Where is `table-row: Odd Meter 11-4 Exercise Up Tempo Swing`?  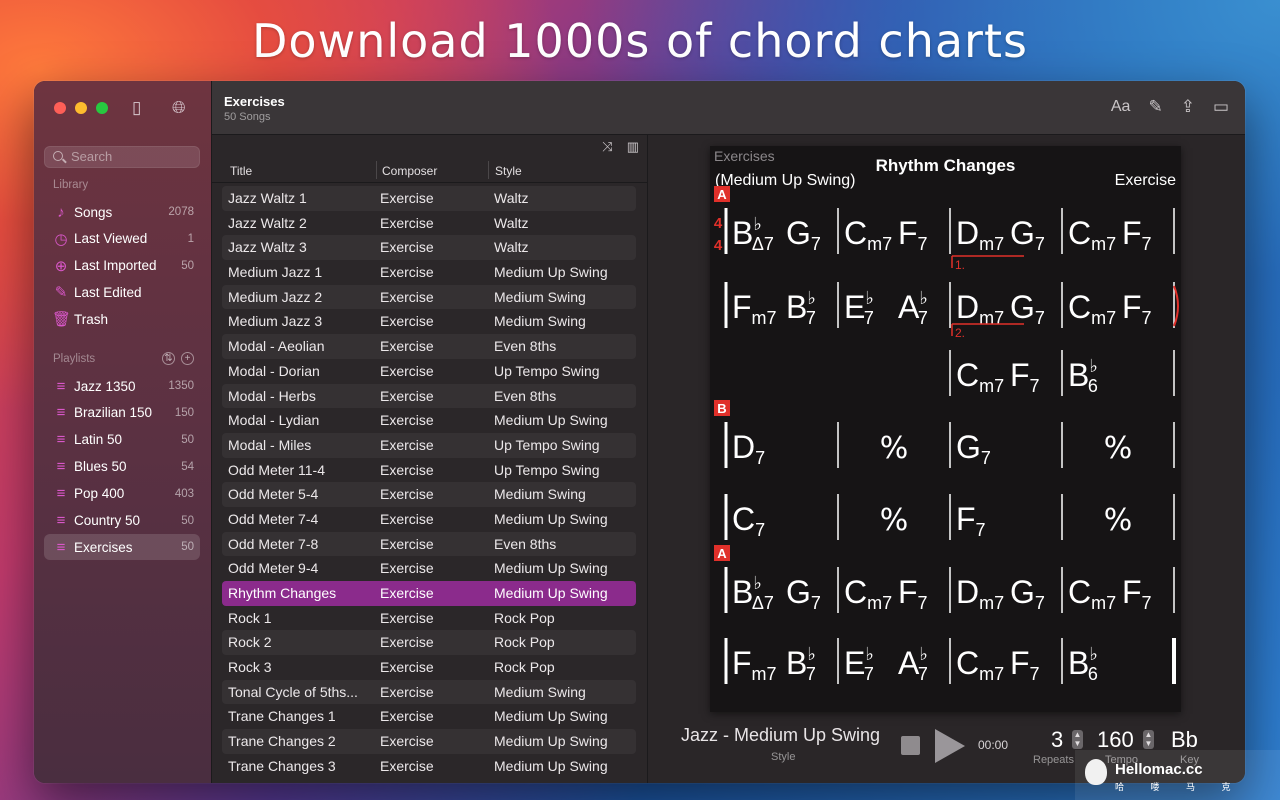
table-row: Odd Meter 11-4 Exercise Up Tempo Swing is located at coordinates (429, 470).